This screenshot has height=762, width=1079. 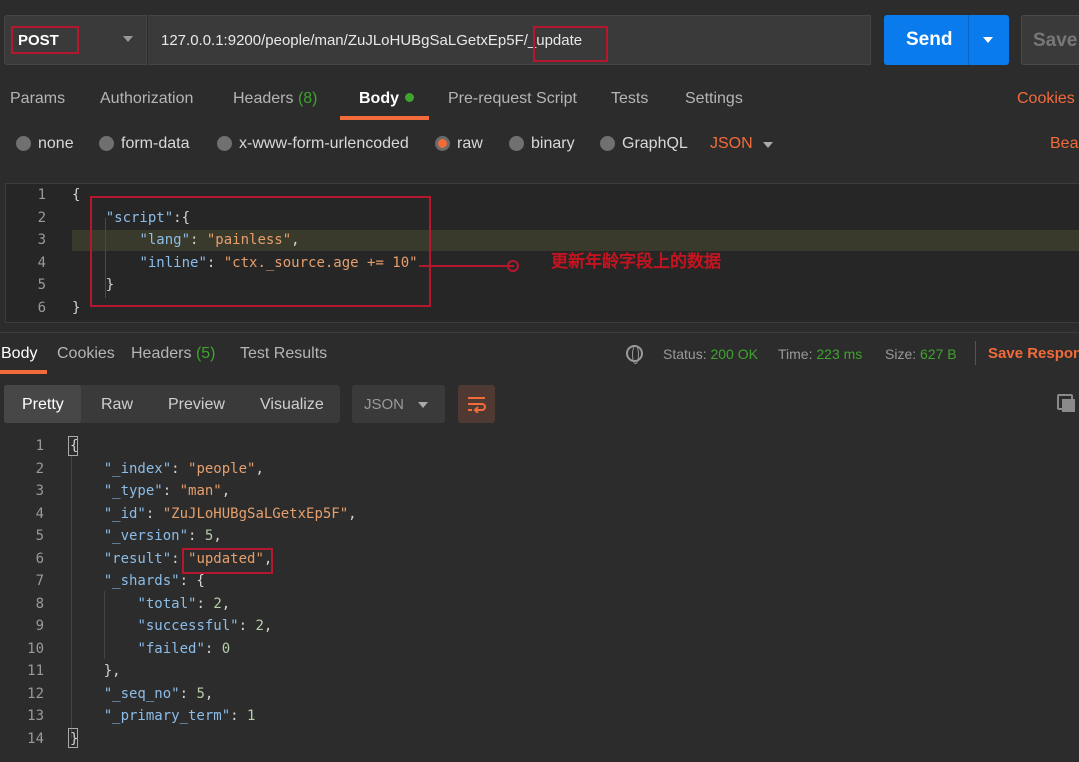 I want to click on radio-graphql-label: GraphQL, so click(x=655, y=144).